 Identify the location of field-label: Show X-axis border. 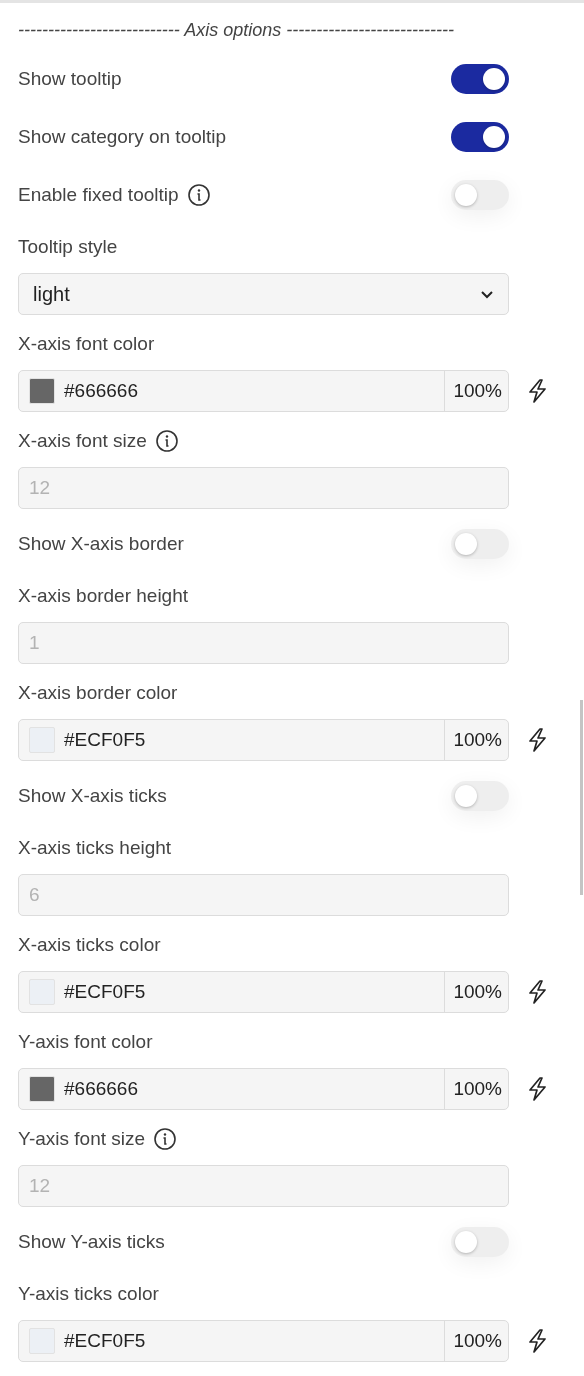
(101, 544).